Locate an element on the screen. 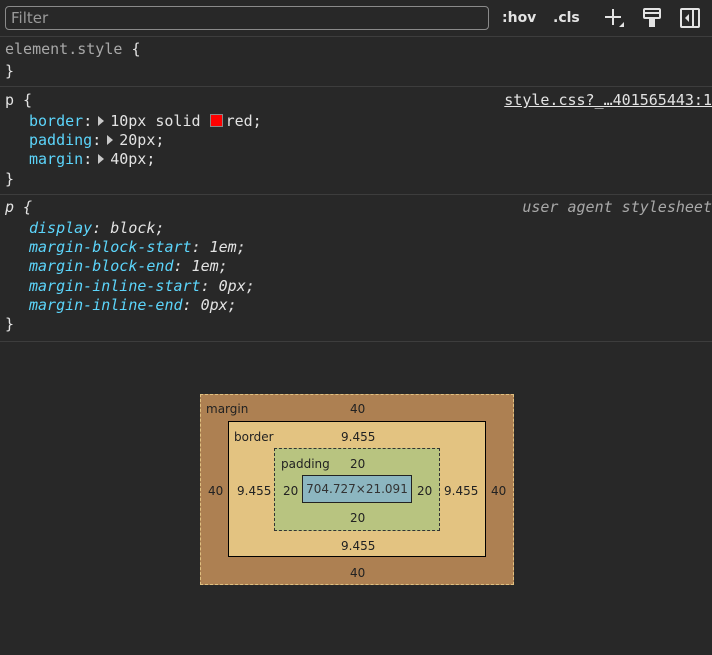 This screenshot has height=655, width=712. declaration-border: border: 10px solid red; is located at coordinates (145, 121).